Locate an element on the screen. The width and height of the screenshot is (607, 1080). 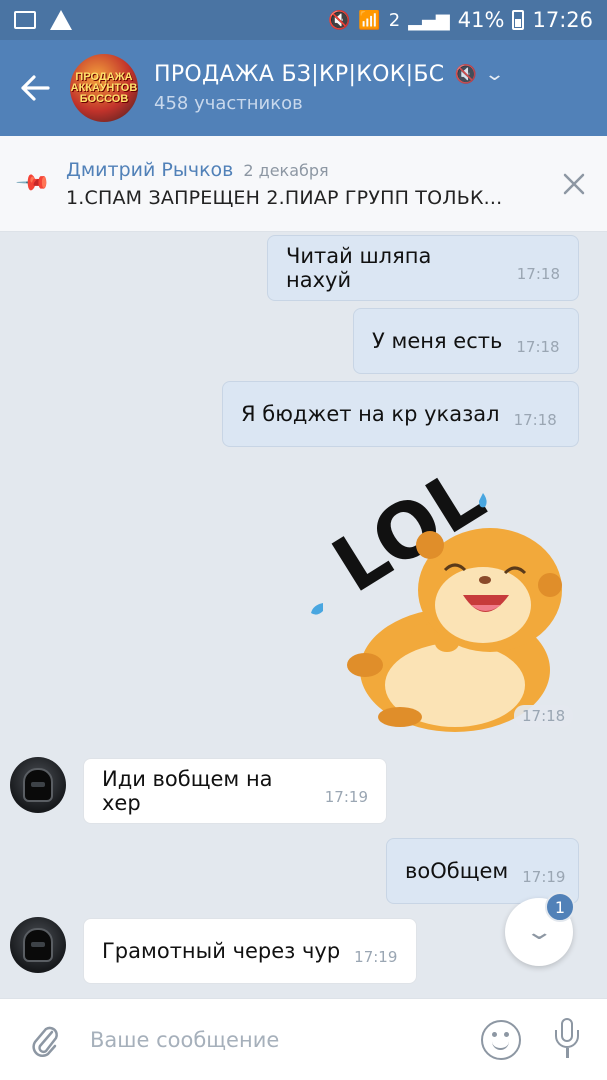
paperclip-icon is located at coordinates (45, 1041).